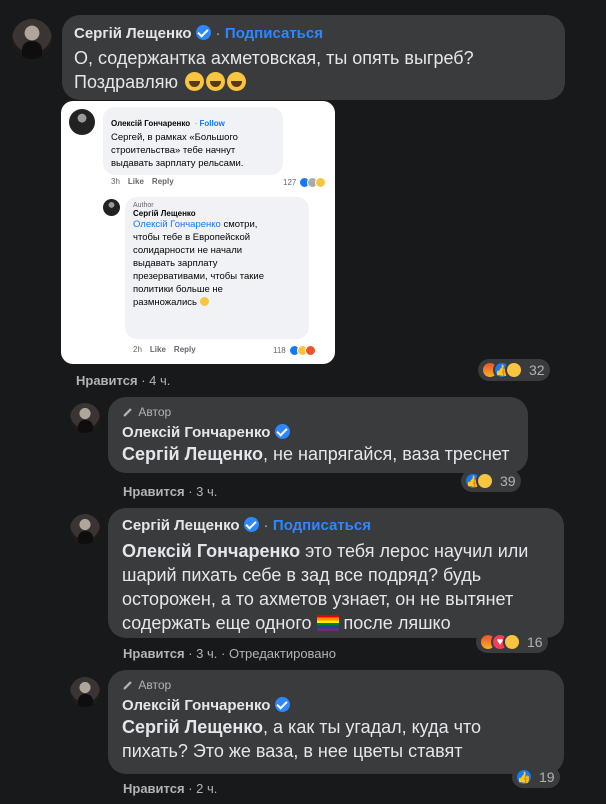  What do you see at coordinates (143, 205) in the screenshot?
I see `embedded-author-tag: Author` at bounding box center [143, 205].